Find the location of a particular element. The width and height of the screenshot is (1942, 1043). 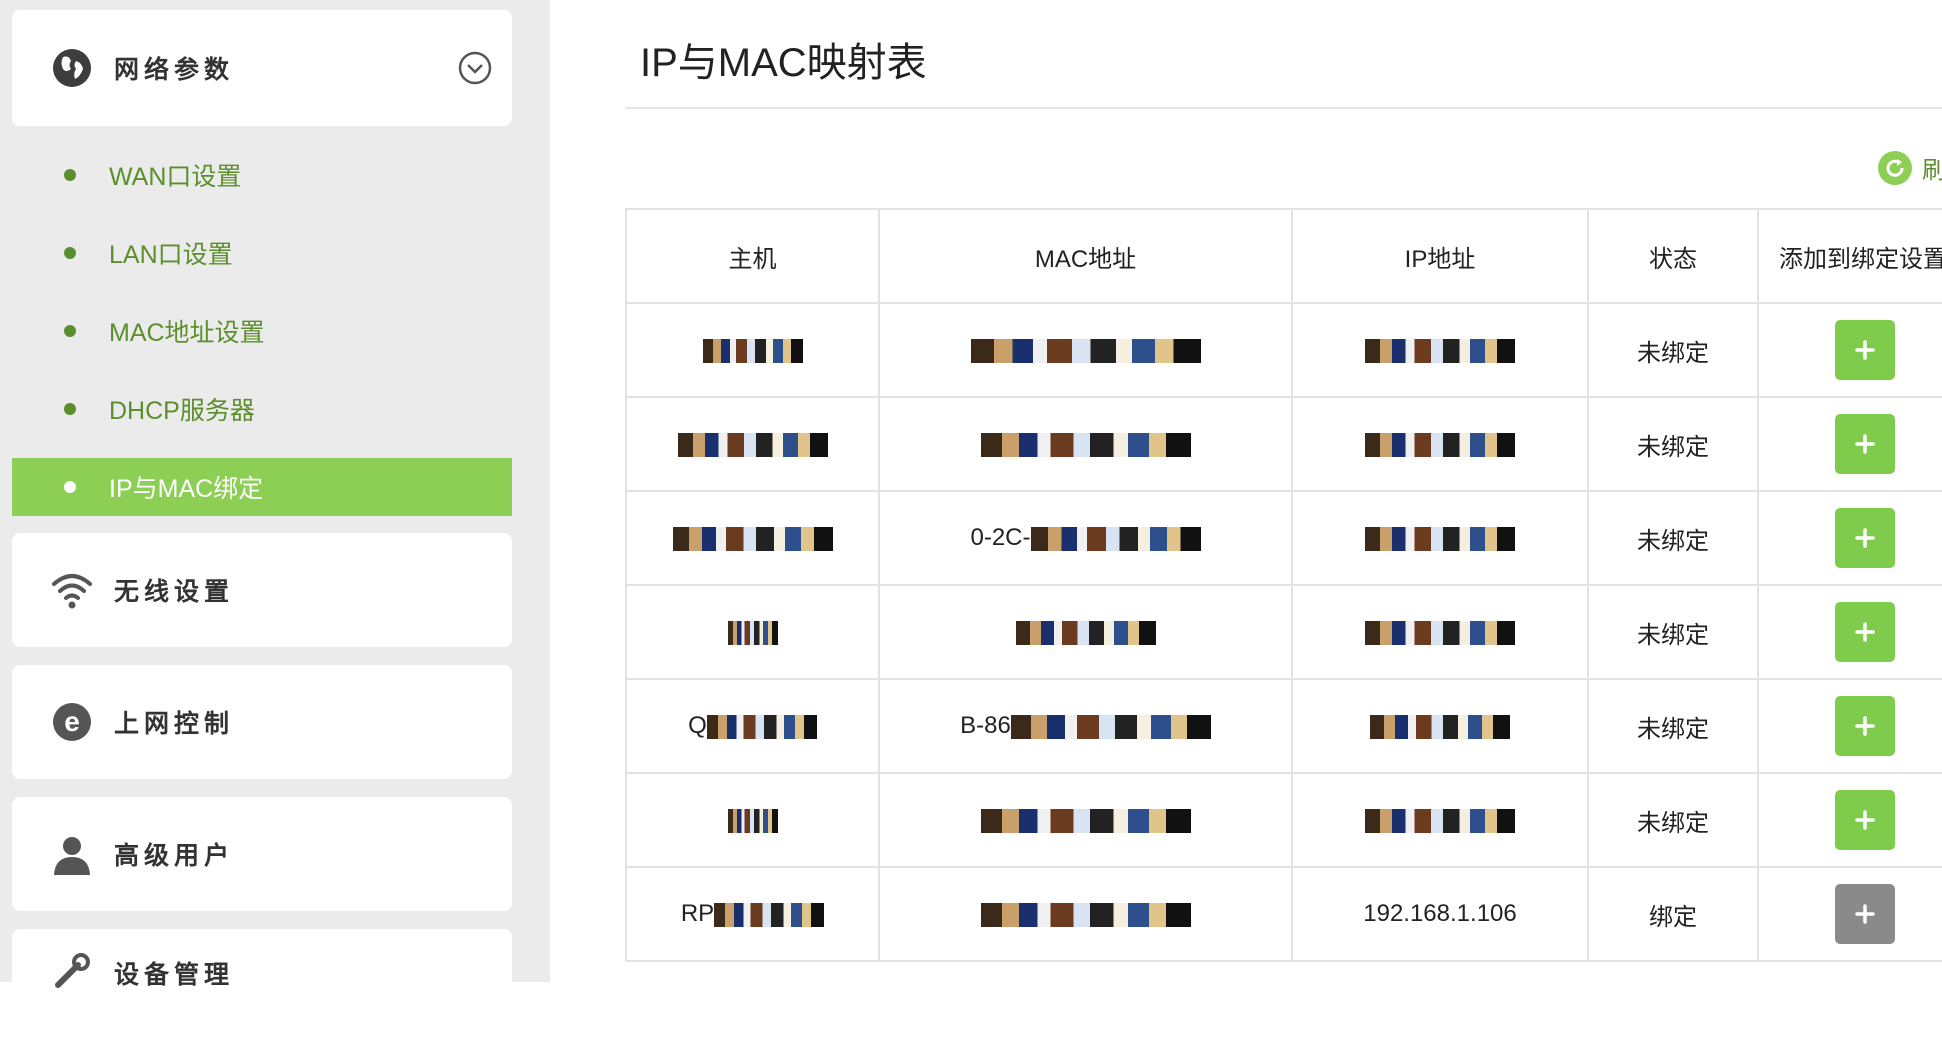

header-host: 主机 is located at coordinates (752, 256).